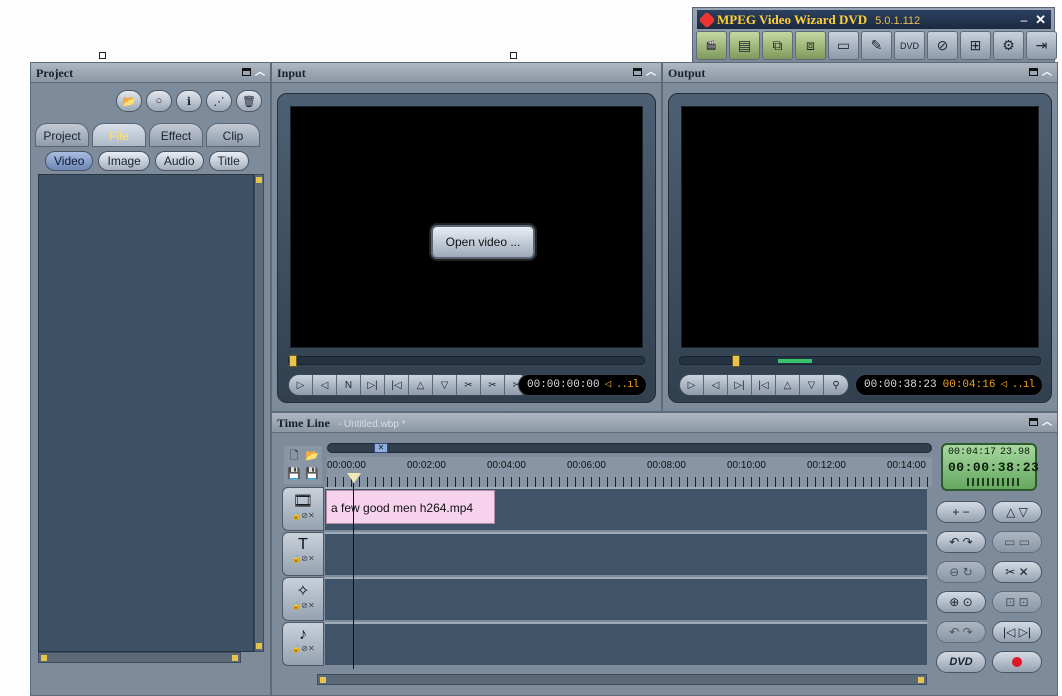 This screenshot has width=1062, height=696. What do you see at coordinates (69, 161) in the screenshot?
I see `subtab-video: Video` at bounding box center [69, 161].